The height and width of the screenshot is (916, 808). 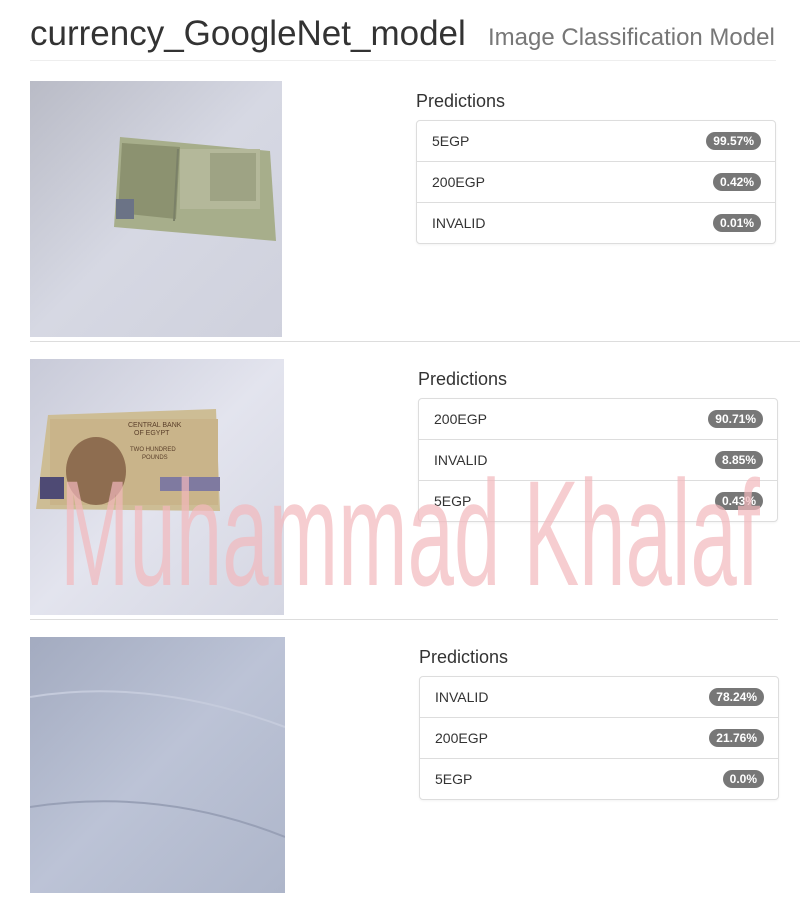 I want to click on input-image-200egp: CENTRAL BANK OF EGYPT TWO HUNDRED POUNDS, so click(x=157, y=487).